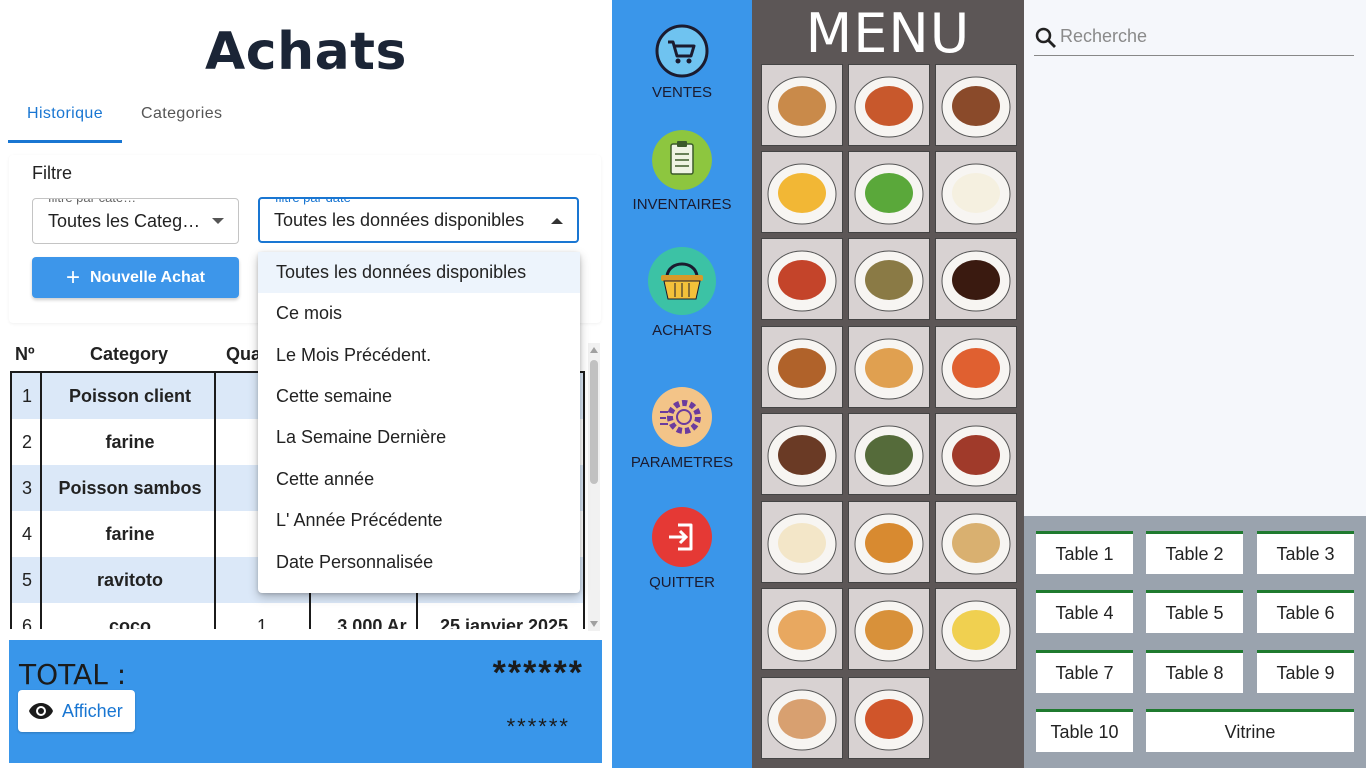 Image resolution: width=1366 pixels, height=768 pixels. What do you see at coordinates (889, 718) in the screenshot?
I see `dish-pizza` at bounding box center [889, 718].